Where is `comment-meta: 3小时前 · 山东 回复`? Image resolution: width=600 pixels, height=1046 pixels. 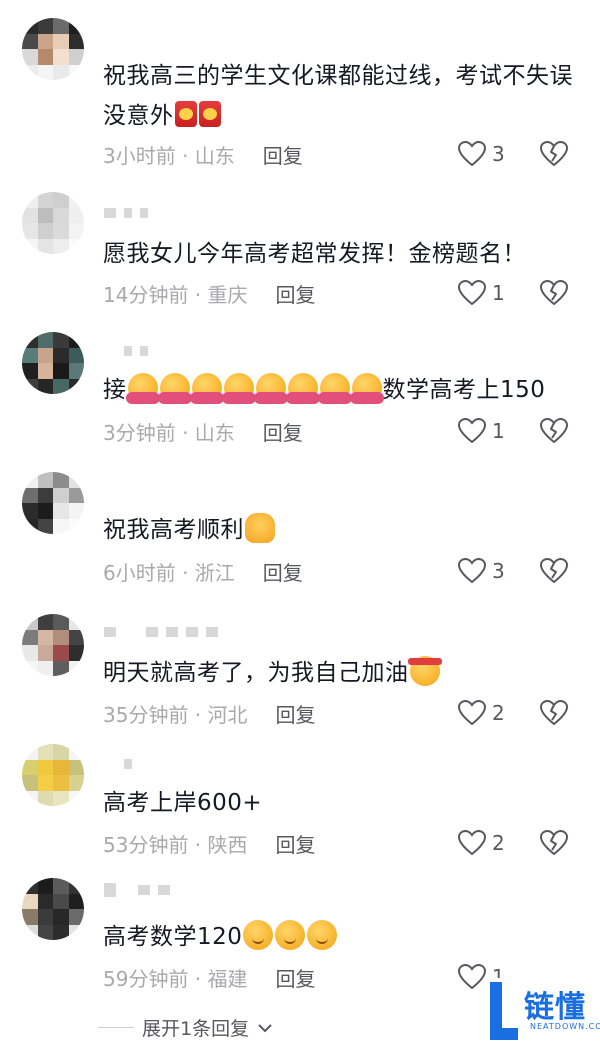 comment-meta: 3小时前 · 山东 回复 is located at coordinates (203, 154).